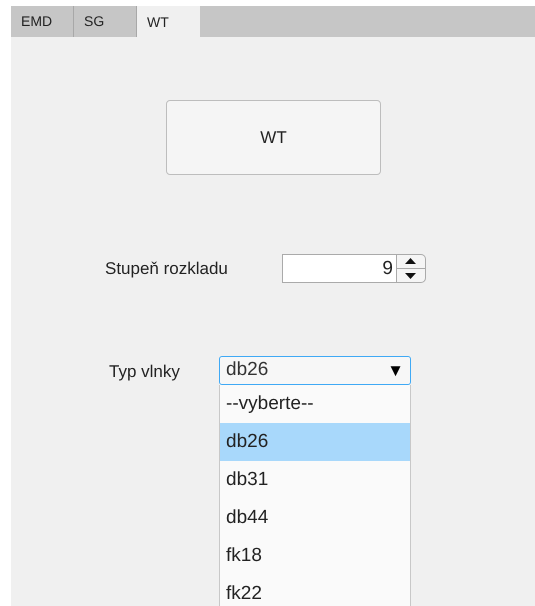  Describe the element at coordinates (168, 21) in the screenshot. I see `tab: WT` at that location.